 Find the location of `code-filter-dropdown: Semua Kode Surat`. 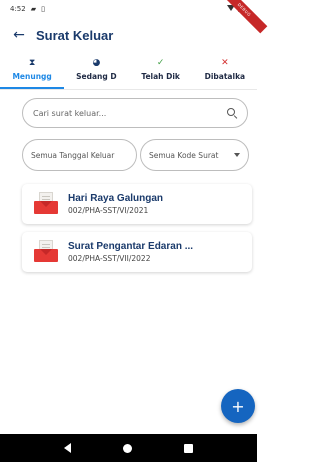

code-filter-dropdown: Semua Kode Surat is located at coordinates (194, 155).